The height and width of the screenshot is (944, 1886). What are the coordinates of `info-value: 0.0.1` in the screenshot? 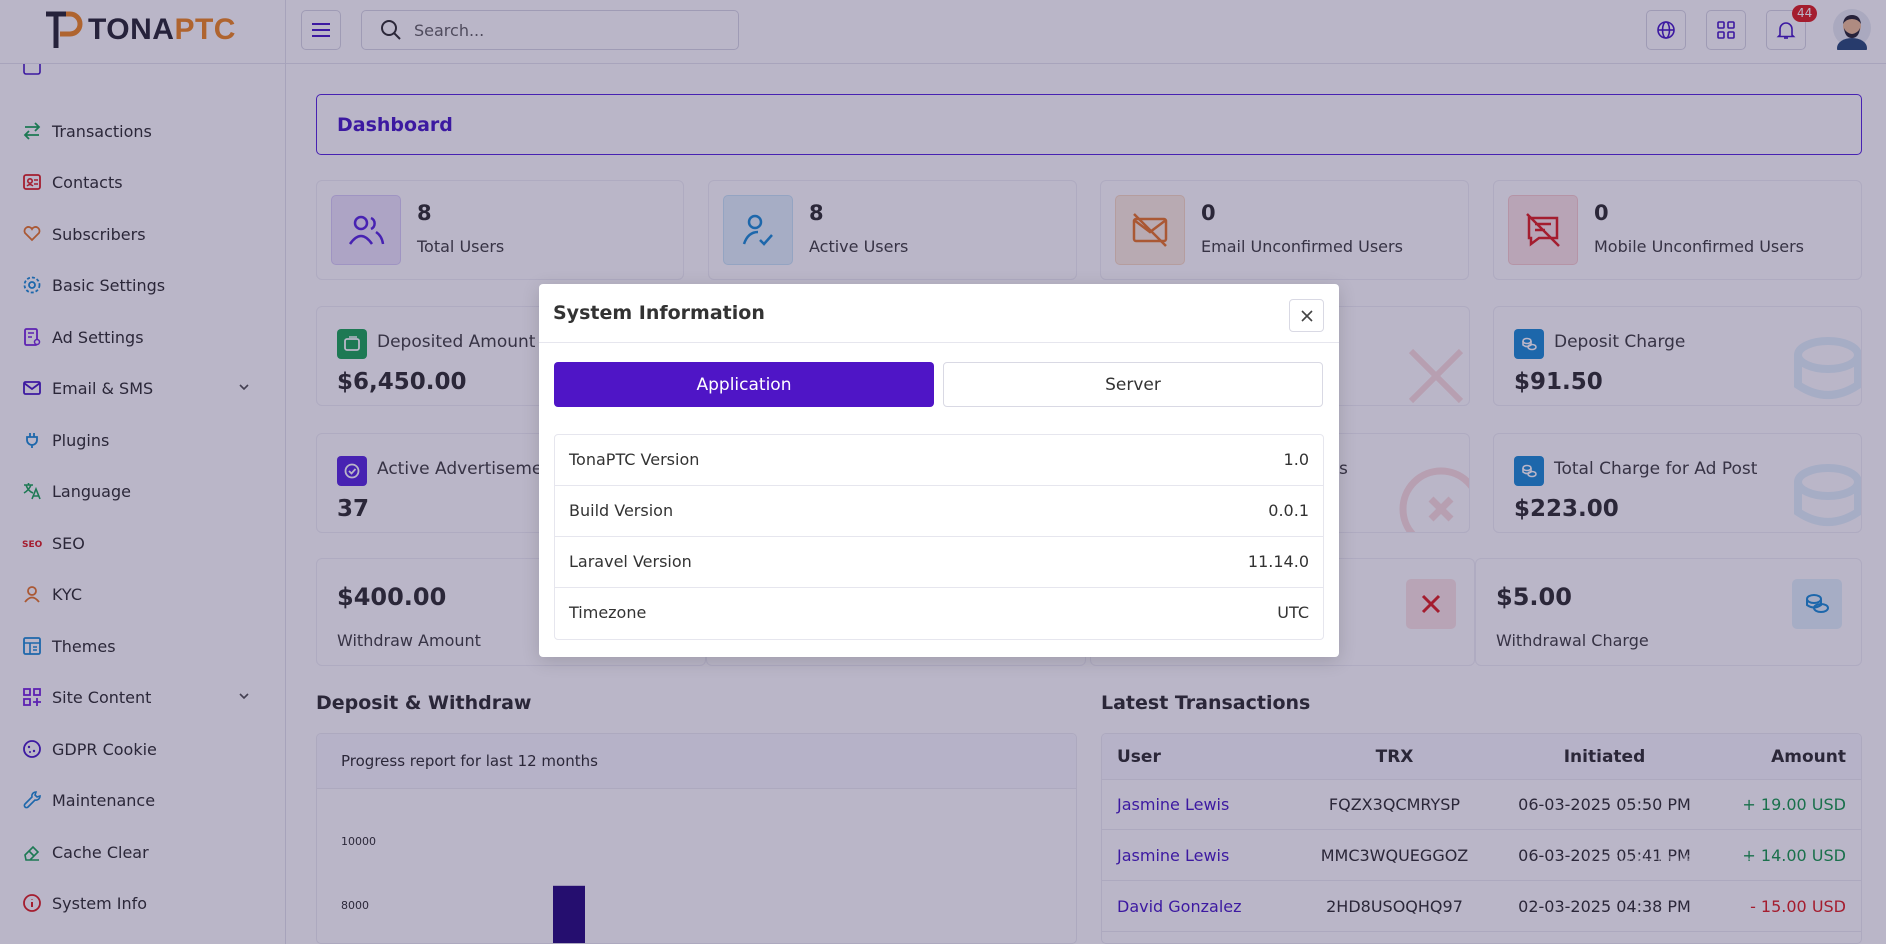 It's located at (1288, 510).